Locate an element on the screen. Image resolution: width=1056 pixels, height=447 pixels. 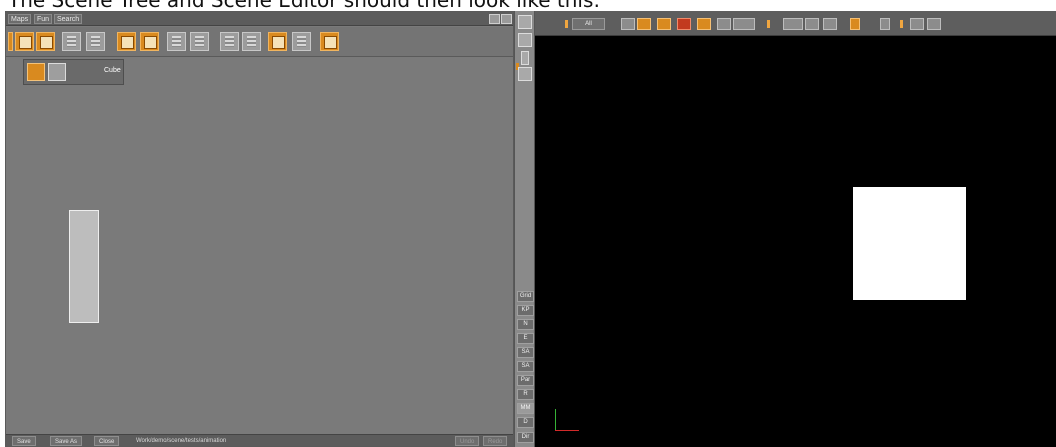
scene-path: Work/demo/scene/tests/animation is located at coordinates (181, 441).